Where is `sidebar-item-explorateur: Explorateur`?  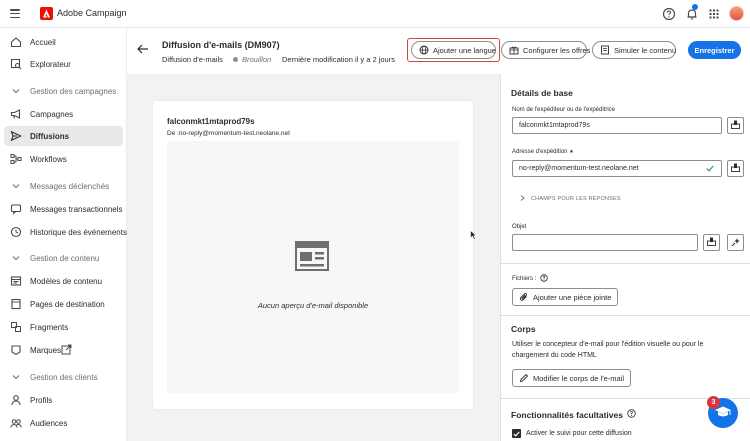 sidebar-item-explorateur: Explorateur is located at coordinates (63, 64).